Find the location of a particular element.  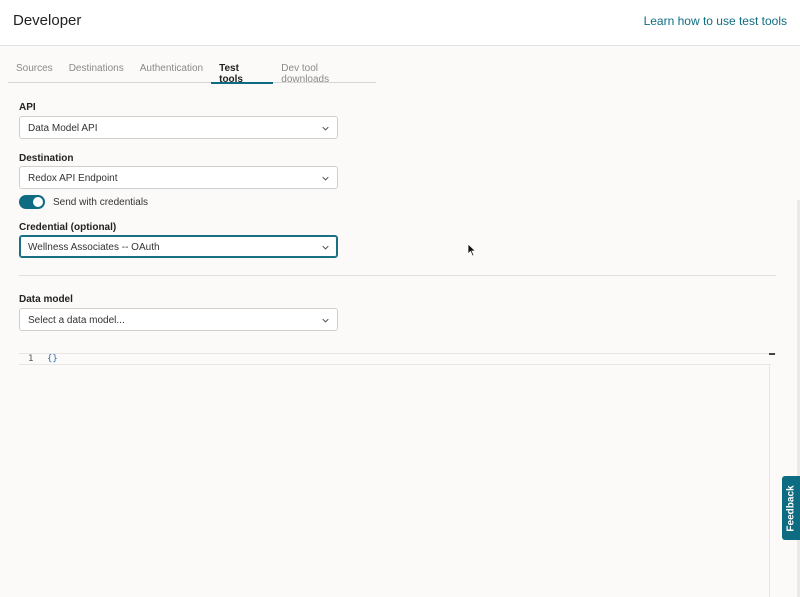

editor-collapse-handle is located at coordinates (772, 354).